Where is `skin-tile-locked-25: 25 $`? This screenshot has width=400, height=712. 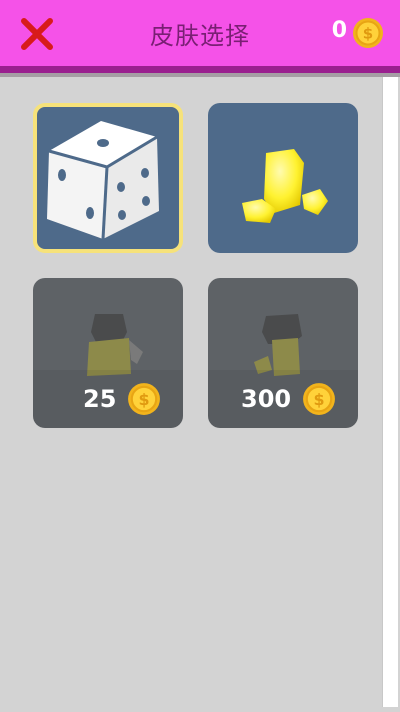
skin-tile-locked-25: 25 $ is located at coordinates (108, 353).